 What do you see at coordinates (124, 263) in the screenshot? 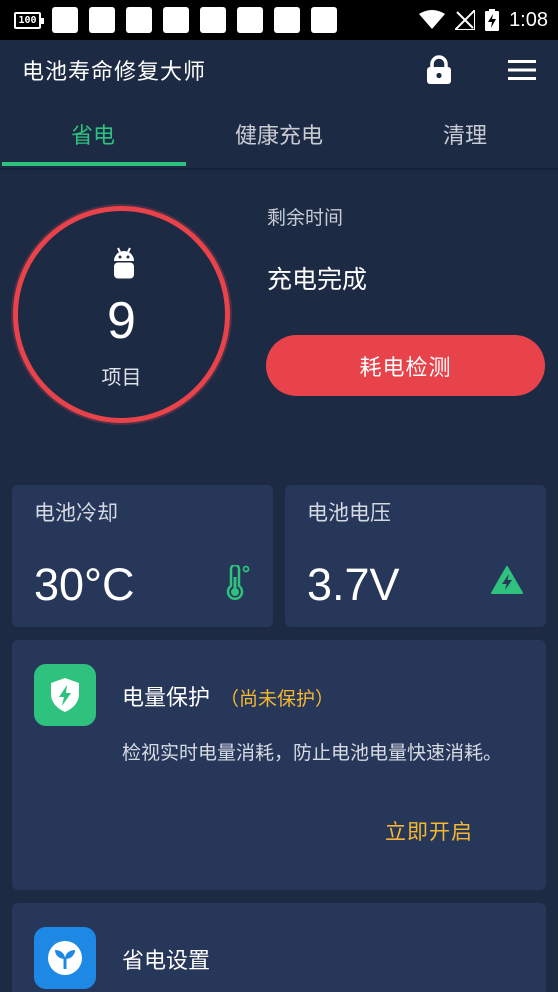
I see `android-icon` at bounding box center [124, 263].